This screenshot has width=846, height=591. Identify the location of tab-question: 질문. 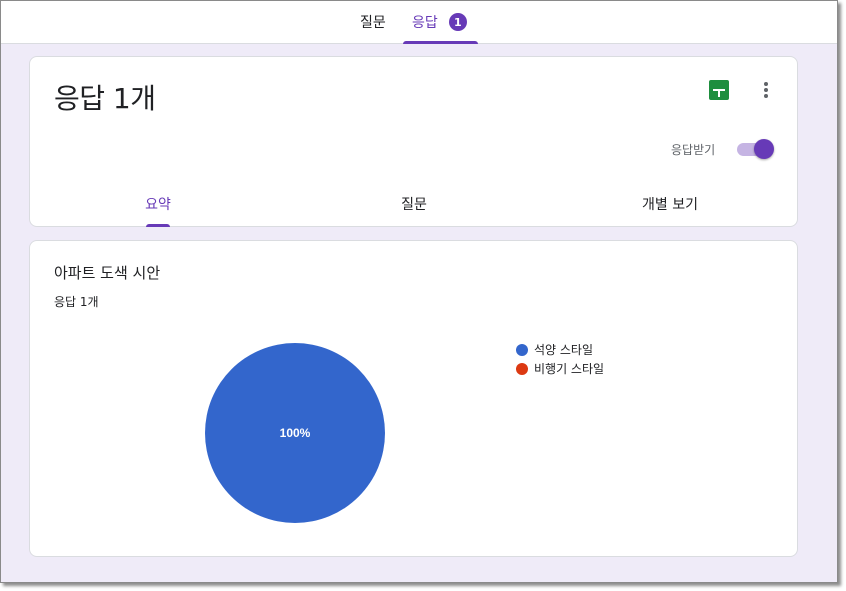
(414, 204).